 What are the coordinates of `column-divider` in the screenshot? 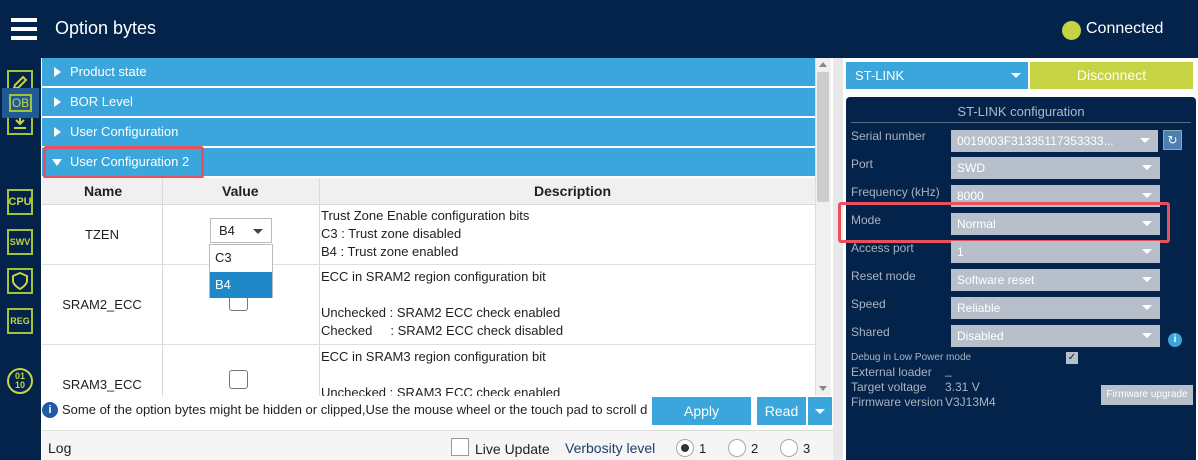 It's located at (319, 287).